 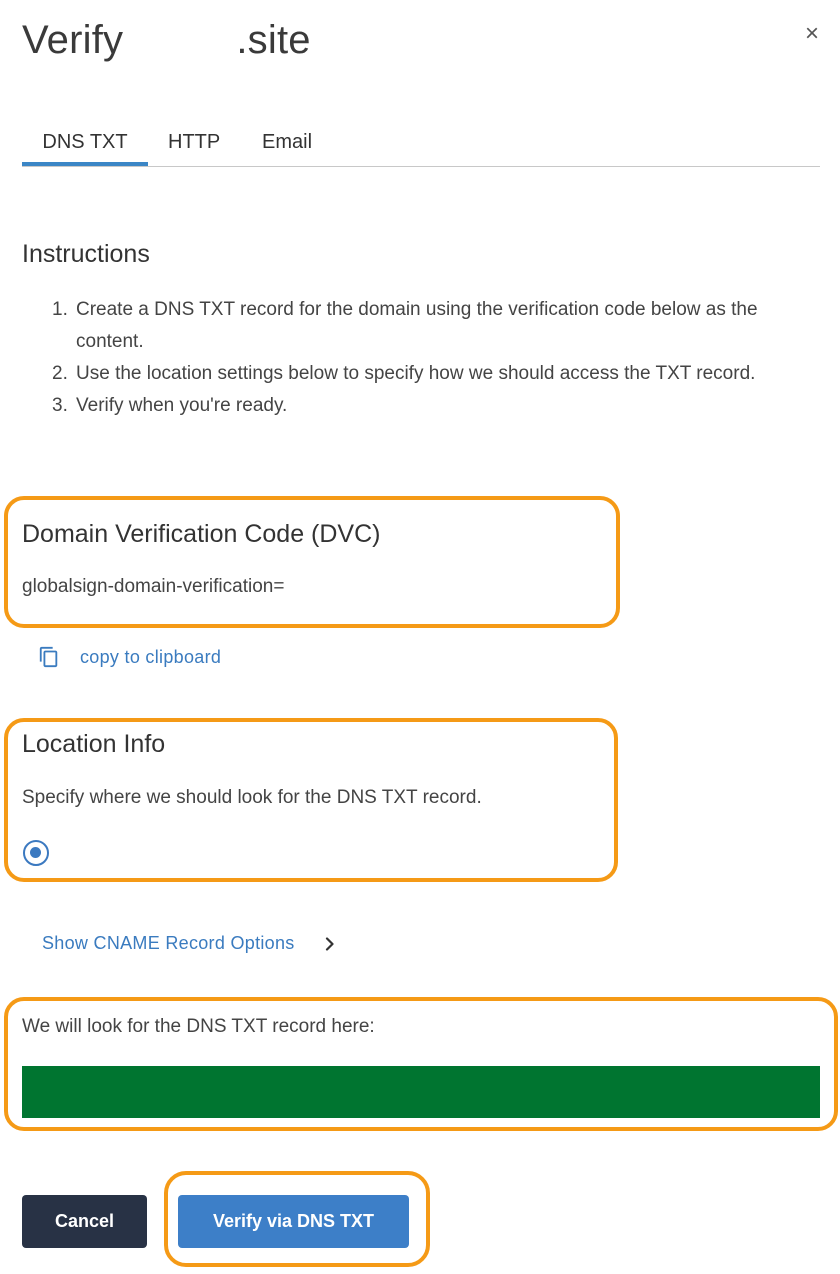 What do you see at coordinates (166, 40) in the screenshot?
I see `dialog-title: Verify .site` at bounding box center [166, 40].